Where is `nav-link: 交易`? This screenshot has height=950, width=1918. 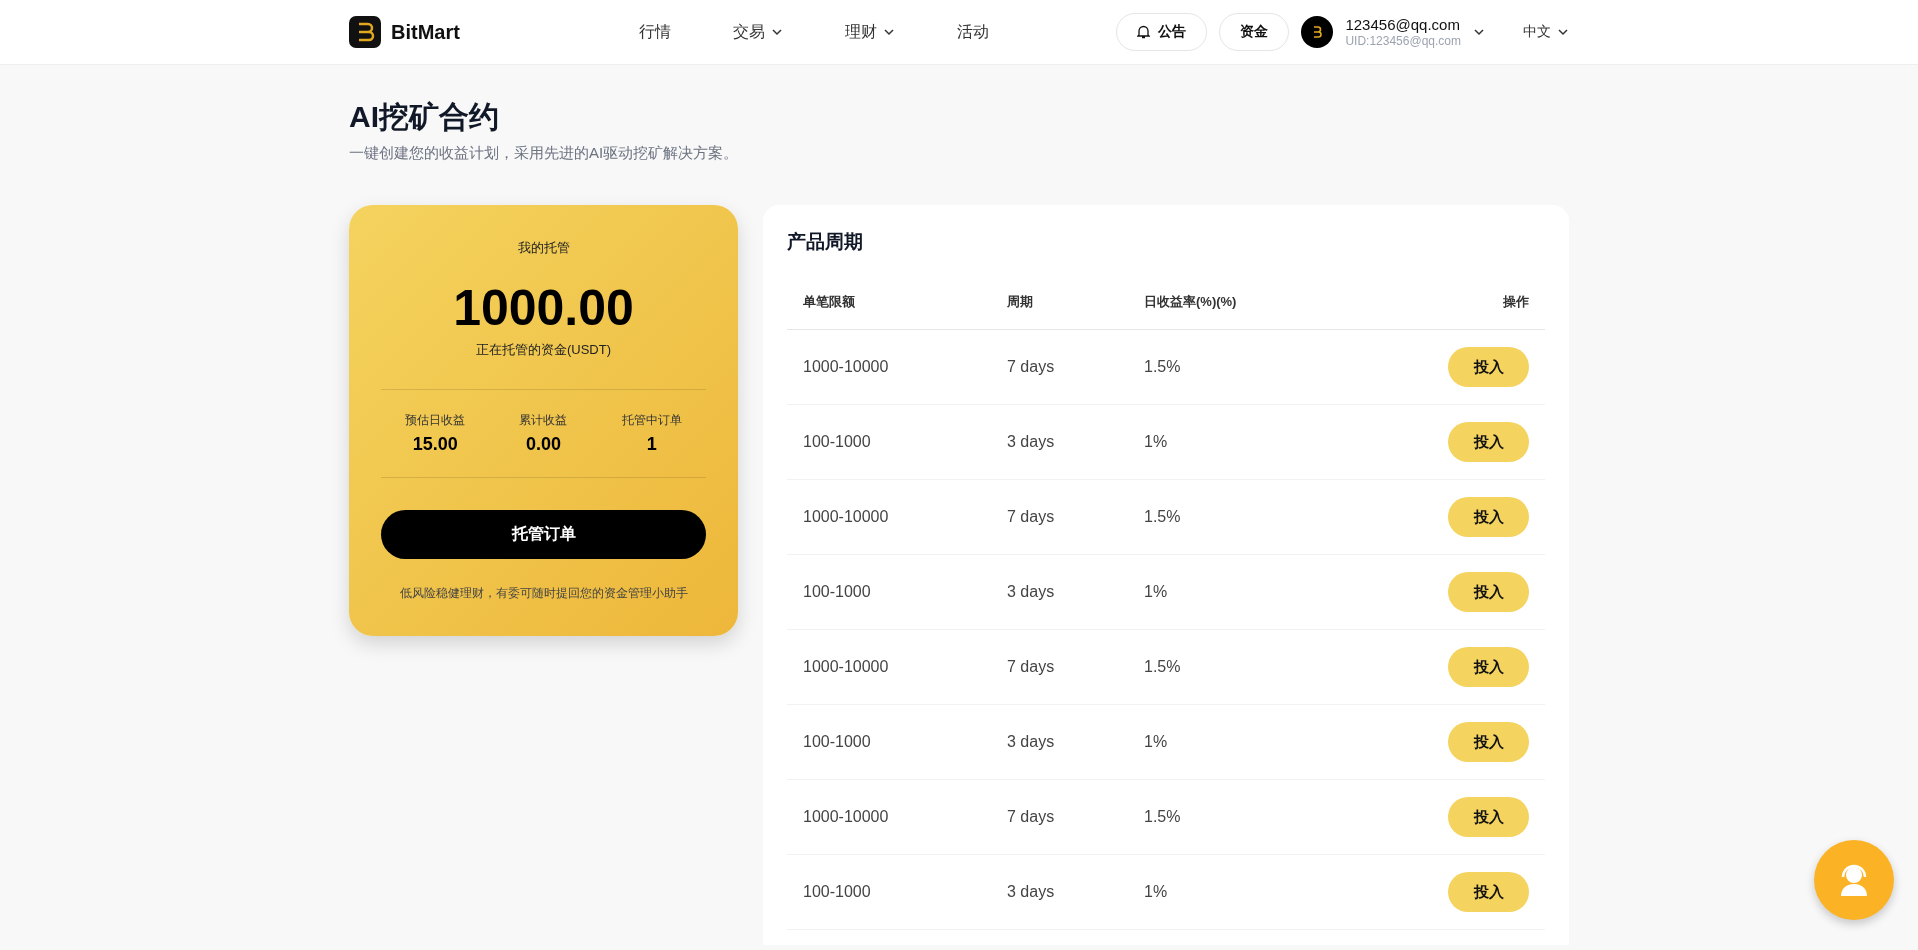
nav-link: 交易 is located at coordinates (758, 32).